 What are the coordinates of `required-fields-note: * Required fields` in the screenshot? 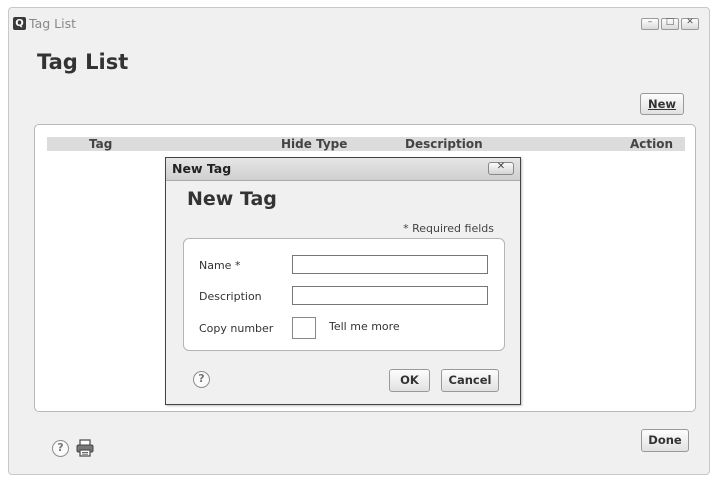 It's located at (448, 228).